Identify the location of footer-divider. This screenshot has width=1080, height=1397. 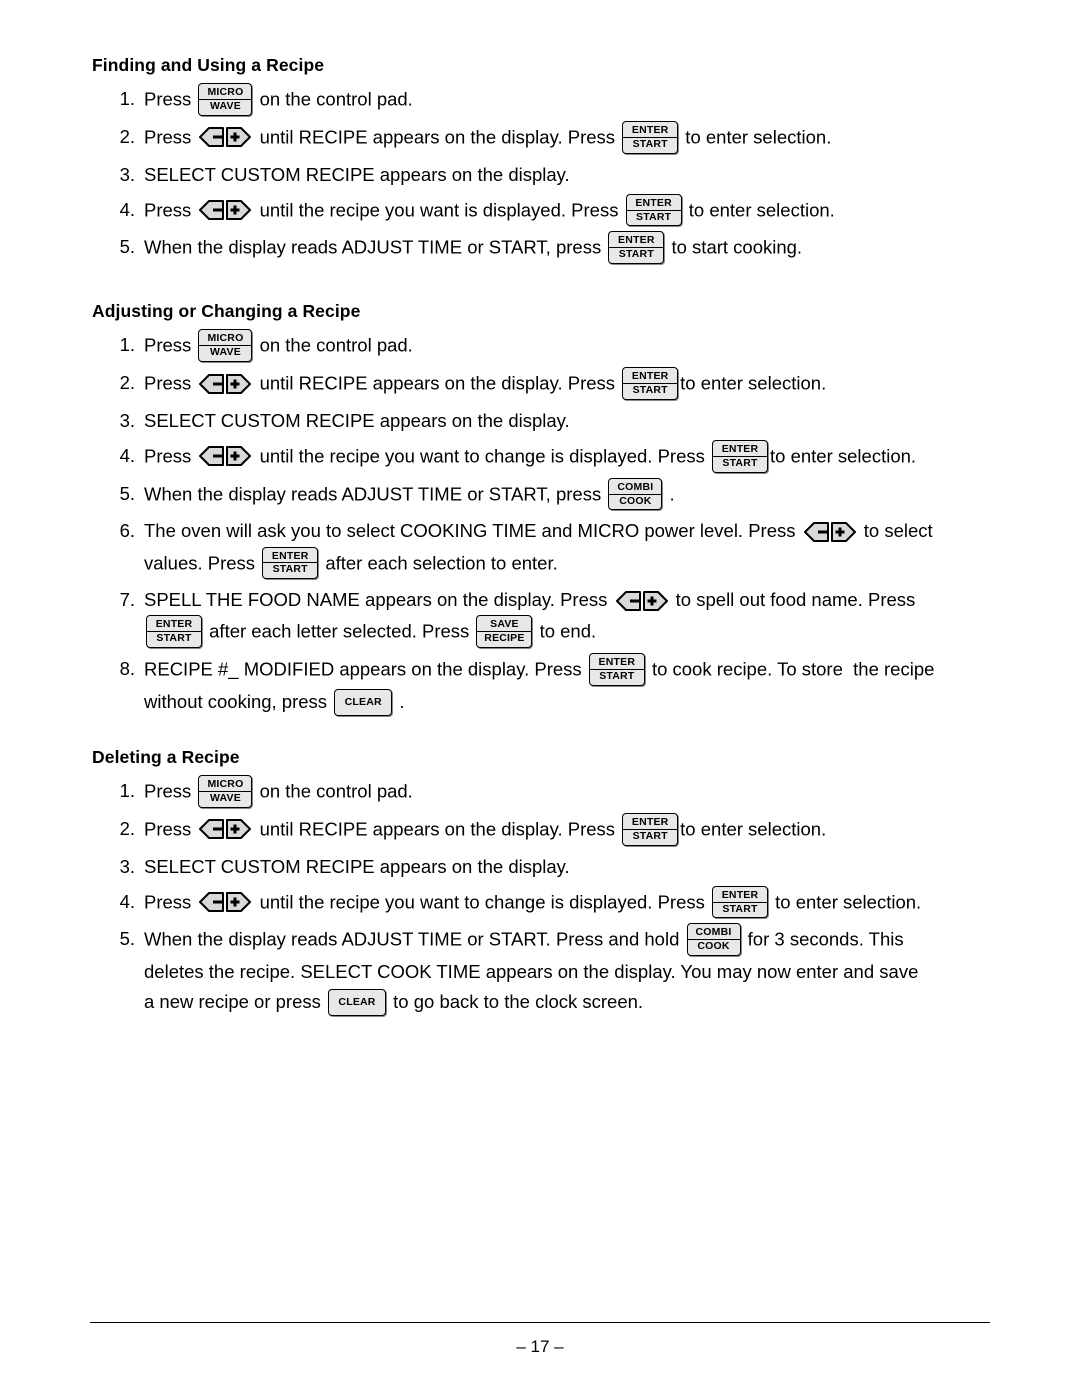
(540, 1322).